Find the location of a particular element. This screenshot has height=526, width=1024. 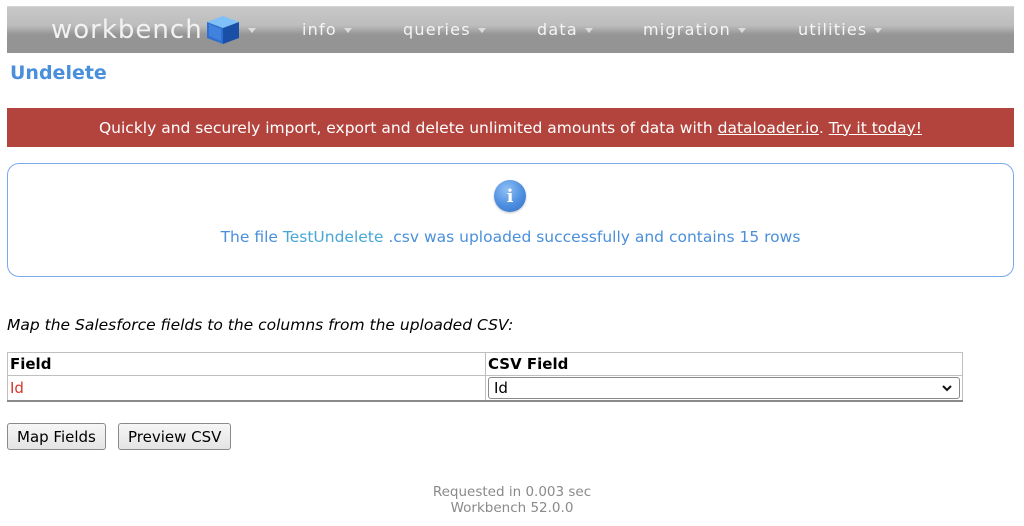

table-header-row: Field CSV Field is located at coordinates (485, 364).